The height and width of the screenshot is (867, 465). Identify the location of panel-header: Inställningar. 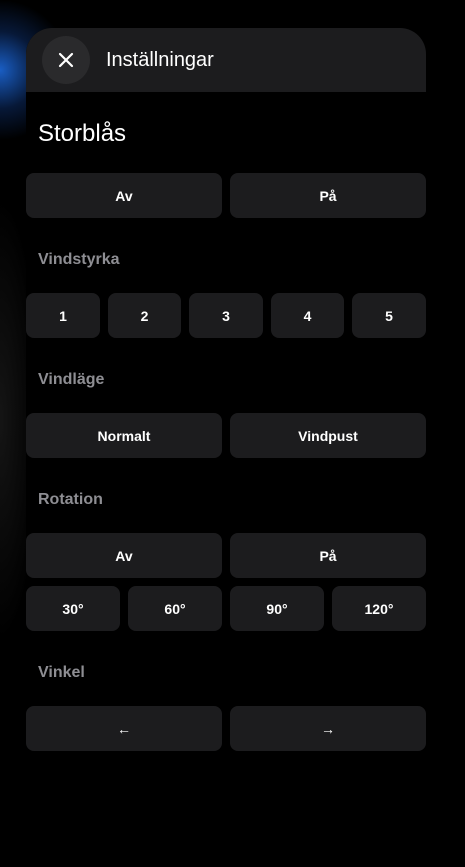
(226, 60).